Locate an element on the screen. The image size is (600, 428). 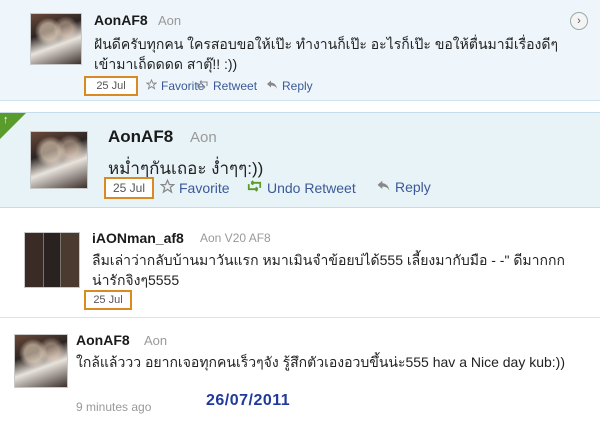
retweet-label: Retweet is located at coordinates (235, 86).